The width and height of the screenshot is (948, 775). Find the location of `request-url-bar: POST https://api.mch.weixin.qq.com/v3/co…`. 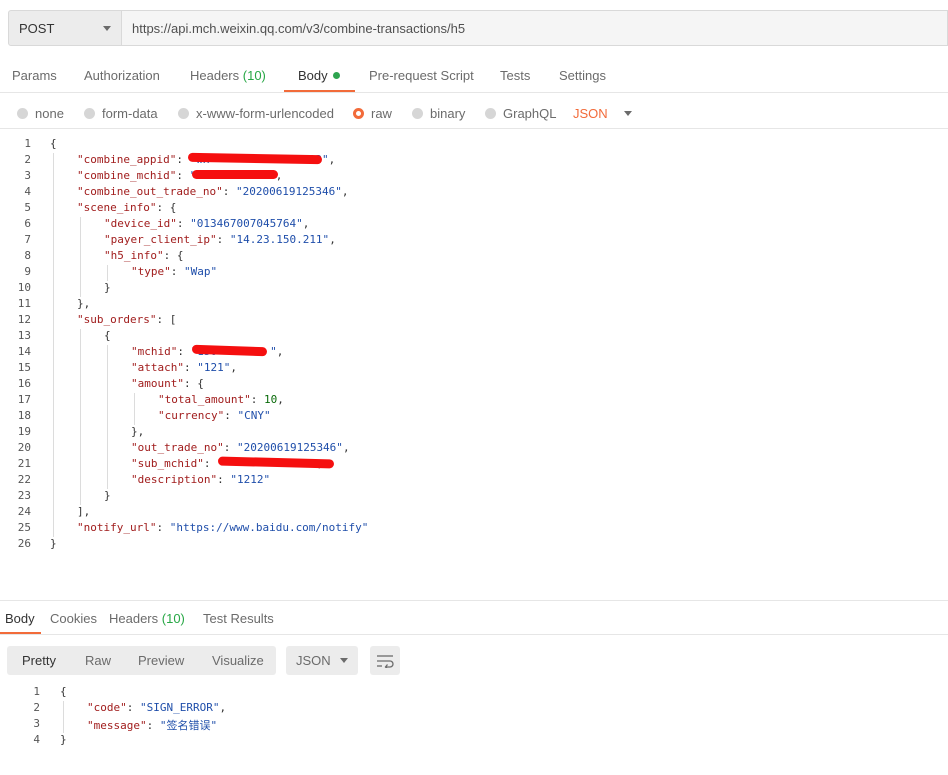

request-url-bar: POST https://api.mch.weixin.qq.com/v3/co… is located at coordinates (478, 29).